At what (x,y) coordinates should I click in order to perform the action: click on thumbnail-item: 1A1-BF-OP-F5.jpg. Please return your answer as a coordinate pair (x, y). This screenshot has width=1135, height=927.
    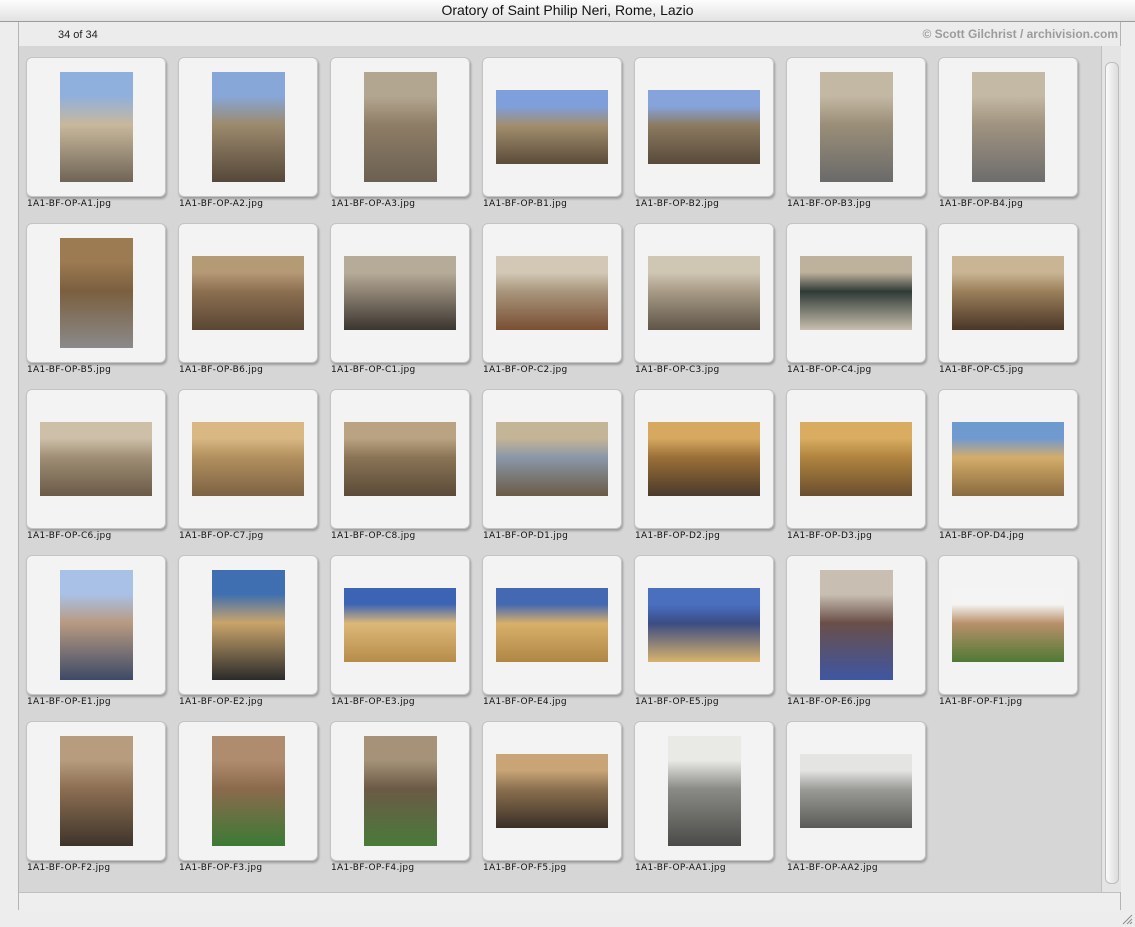
    Looking at the image, I should click on (550, 794).